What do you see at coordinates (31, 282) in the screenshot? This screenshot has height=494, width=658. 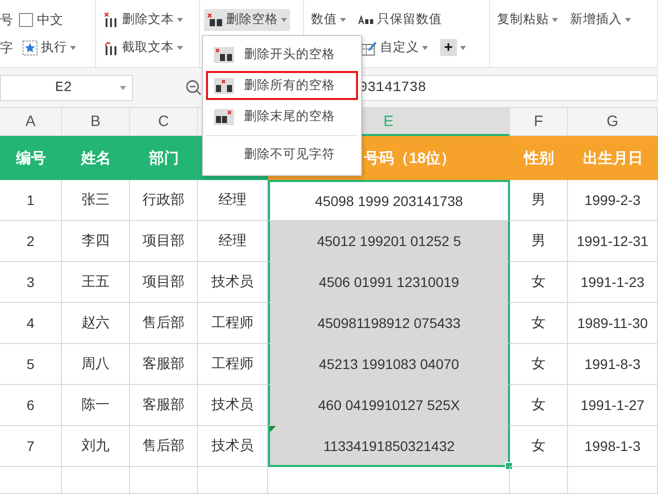 I see `table-cell: 3` at bounding box center [31, 282].